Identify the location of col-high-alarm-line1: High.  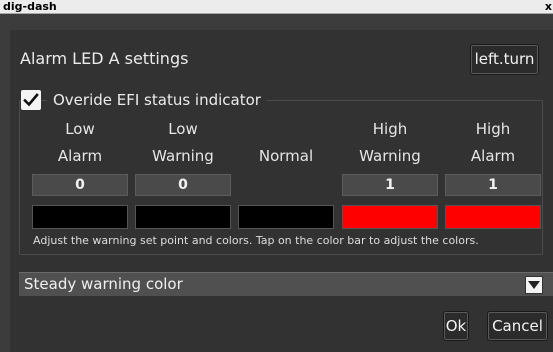
(493, 129).